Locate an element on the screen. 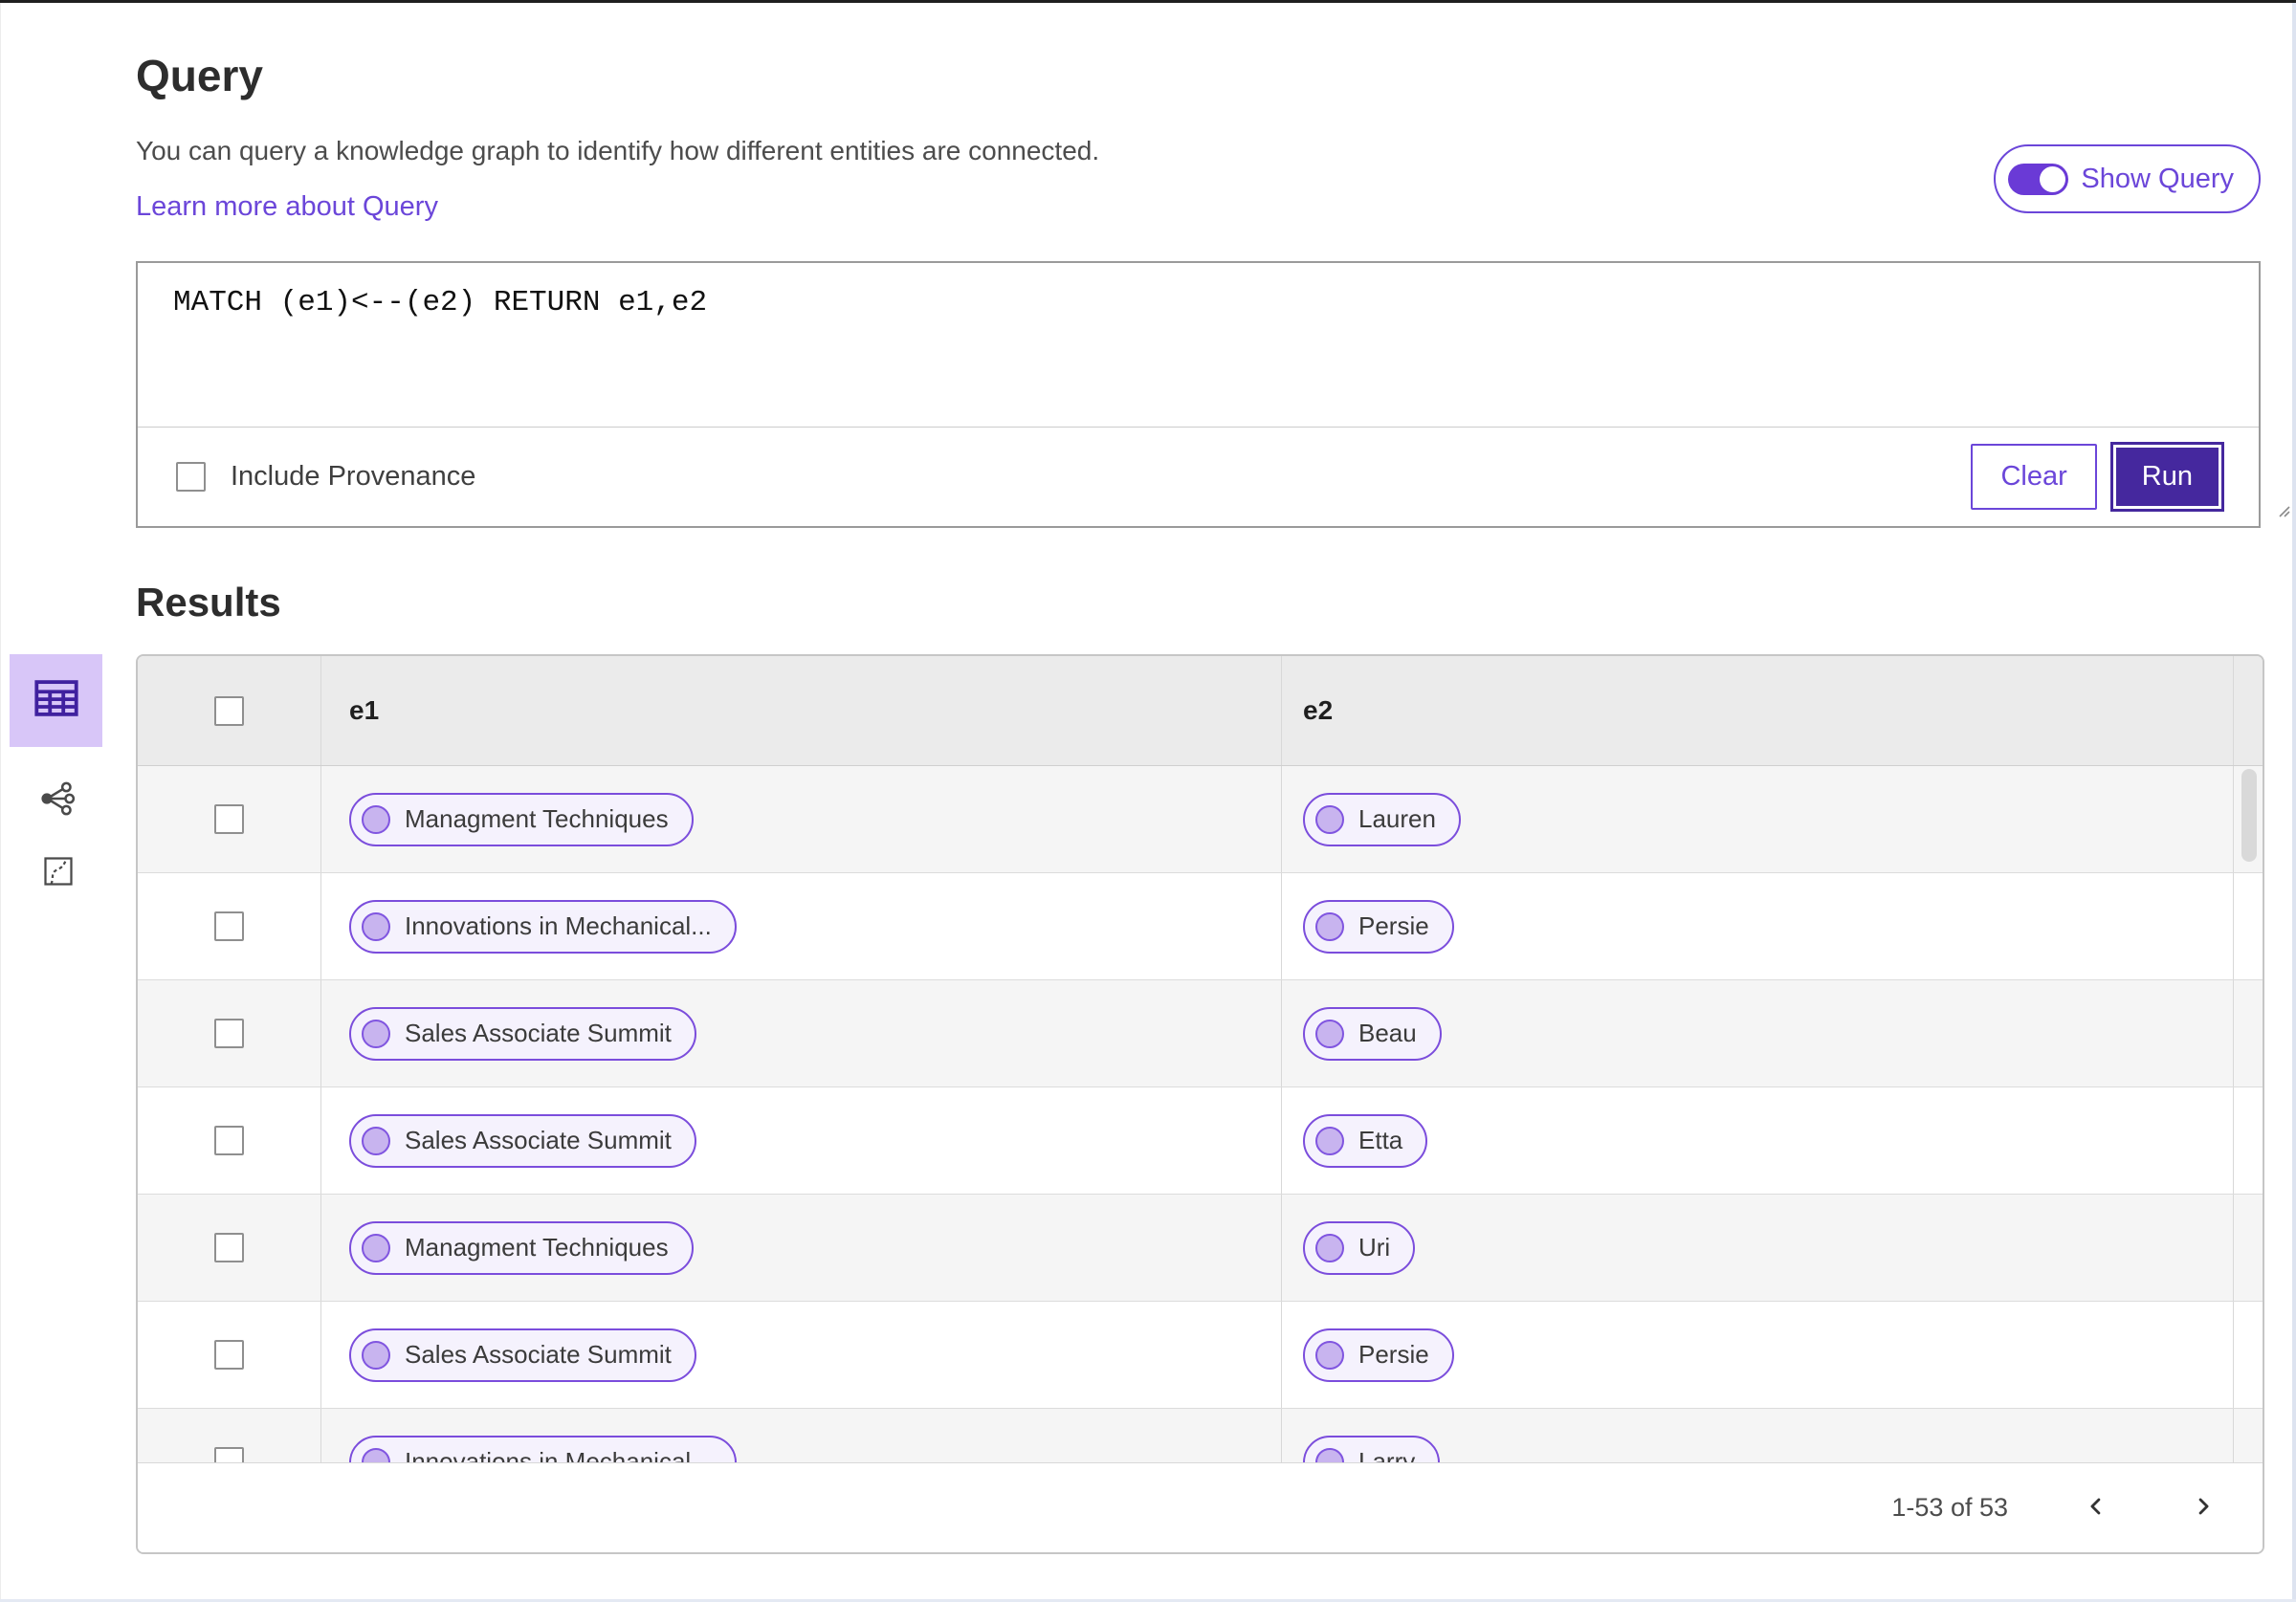 This screenshot has height=1602, width=2296. table-row: Sales Associate Summit Beau is located at coordinates (1200, 1033).